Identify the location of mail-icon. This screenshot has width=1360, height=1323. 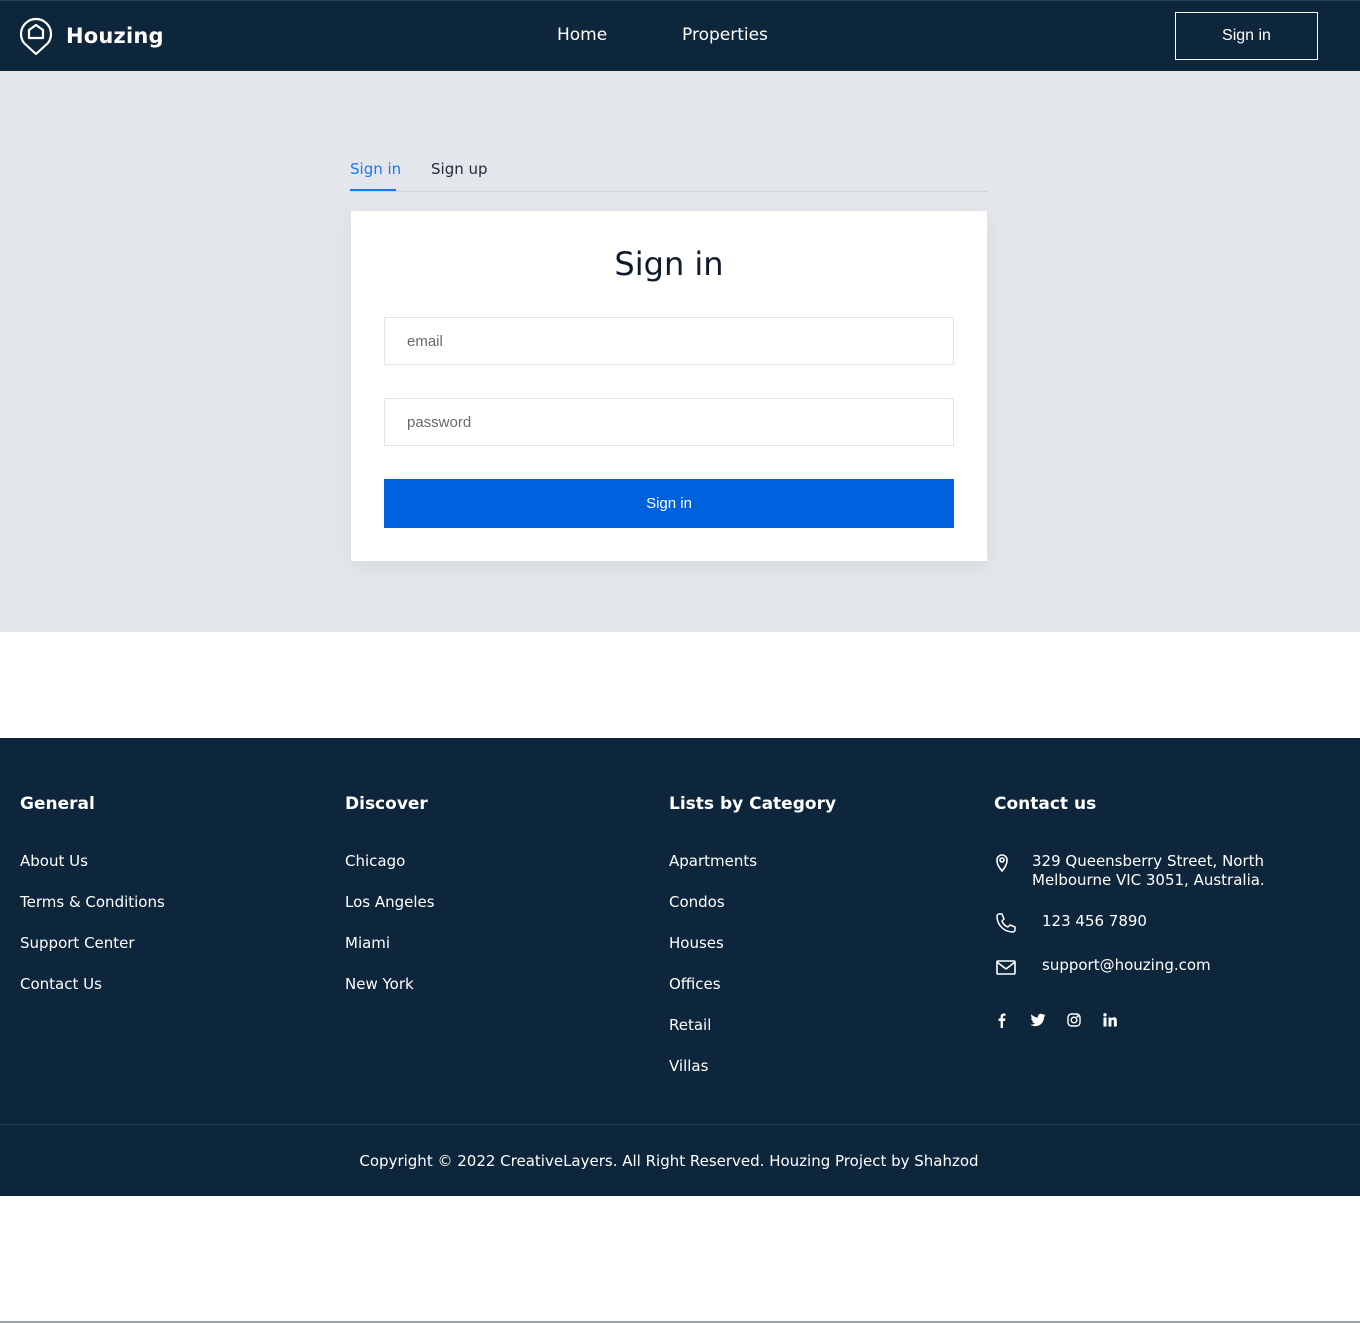
(1006, 967).